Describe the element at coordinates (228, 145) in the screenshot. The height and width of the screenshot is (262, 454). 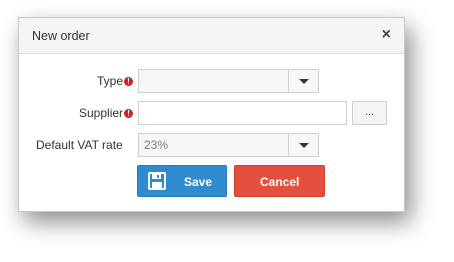
I see `vat-rate-select: 23%` at that location.